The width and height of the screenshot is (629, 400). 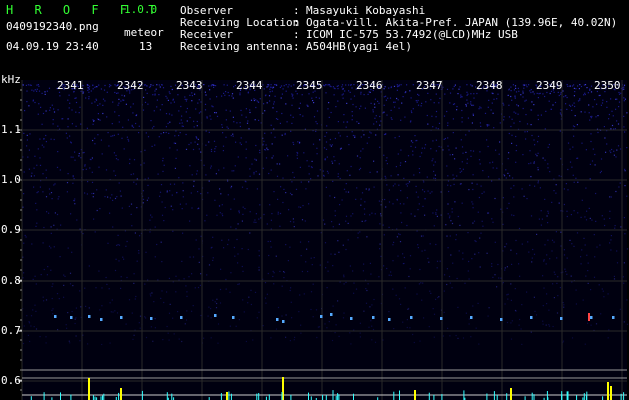 What do you see at coordinates (141, 9) in the screenshot?
I see `app-version: 1.0.0` at bounding box center [141, 9].